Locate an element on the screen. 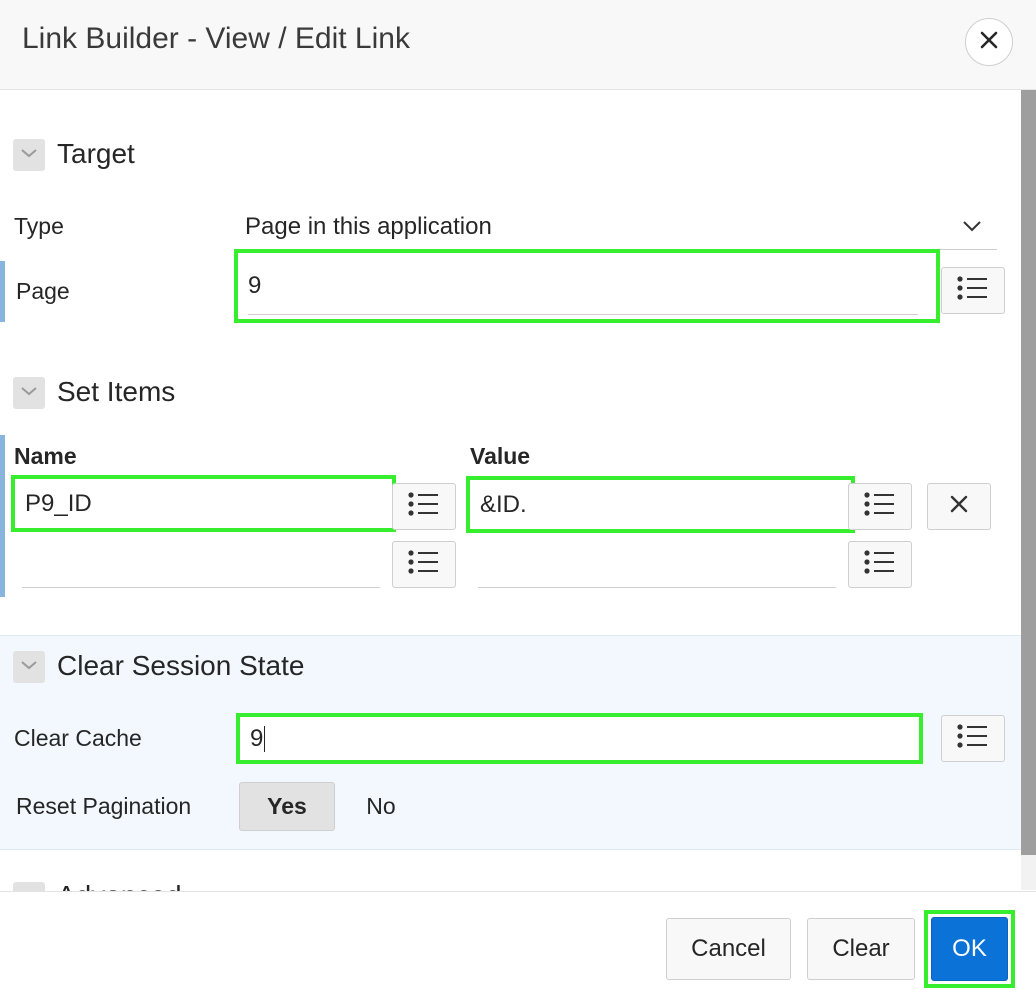  item-value-value: &ID. is located at coordinates (503, 504).